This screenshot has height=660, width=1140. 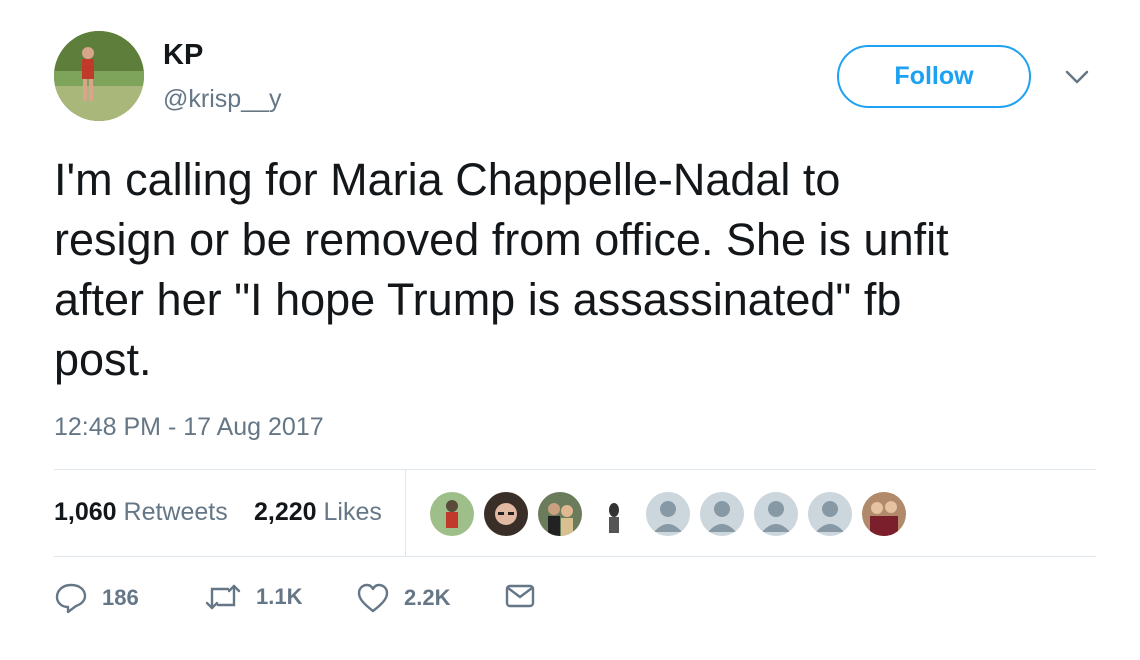 What do you see at coordinates (575, 556) in the screenshot?
I see `divider-bottom` at bounding box center [575, 556].